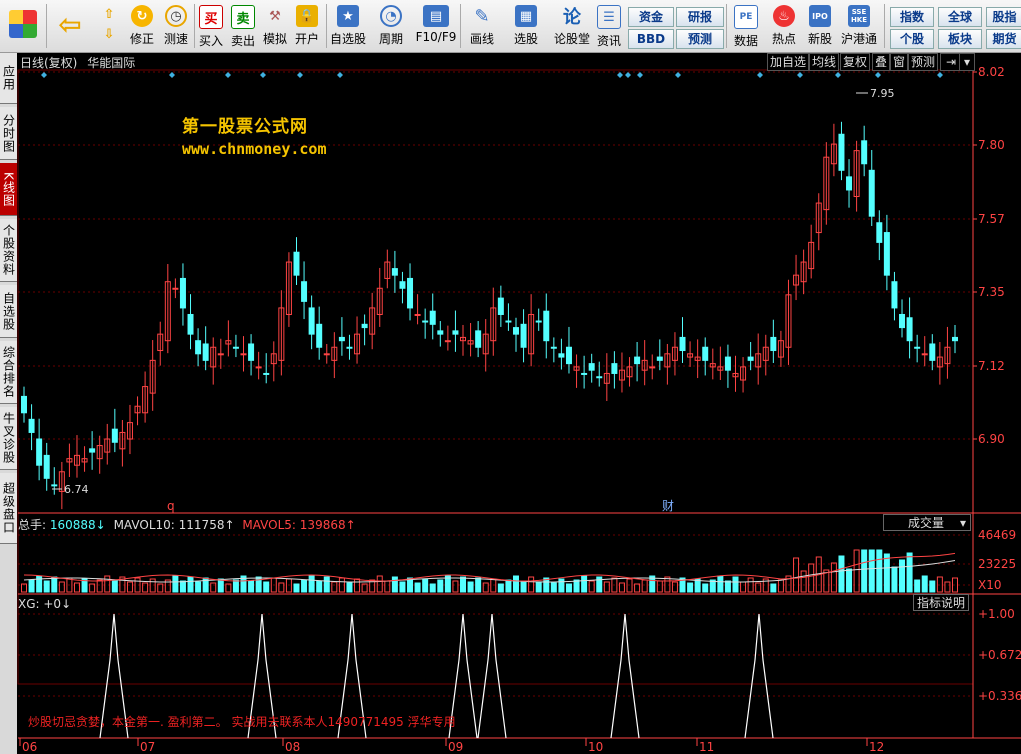 Image resolution: width=1021 pixels, height=754 pixels. Describe the element at coordinates (941, 602) in the screenshot. I see `indicator-explain-button: 指标说明` at that location.